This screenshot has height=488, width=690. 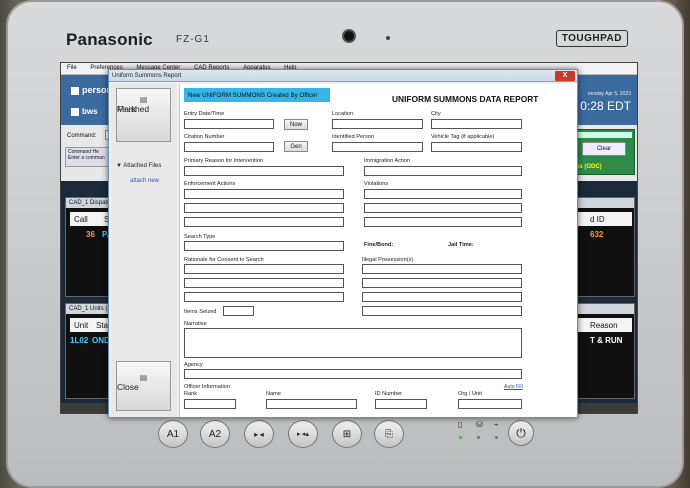 What do you see at coordinates (147, 76) in the screenshot?
I see `dialog-title: Uniform Summons Report` at bounding box center [147, 76].